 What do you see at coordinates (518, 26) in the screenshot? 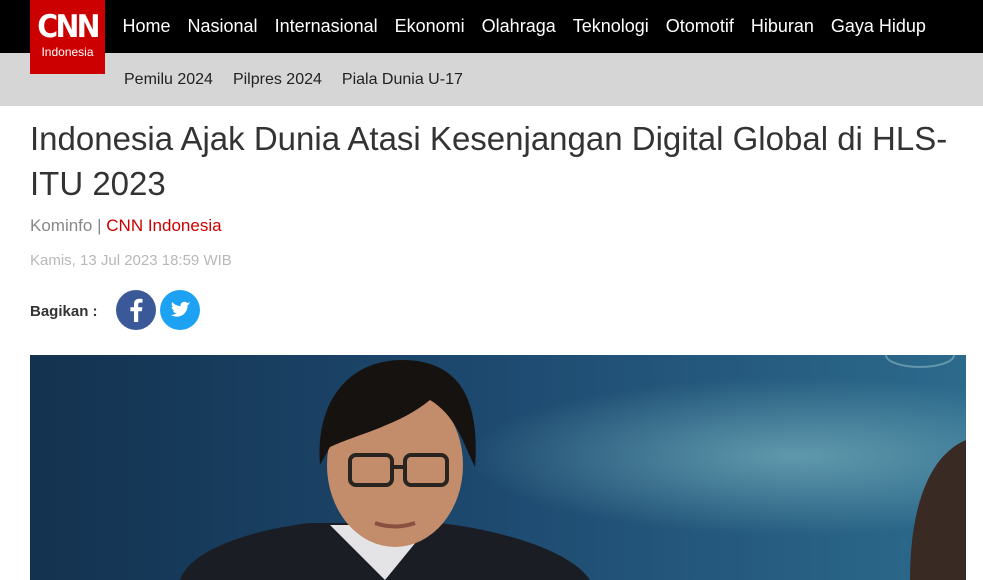
I see `nav-item-olahraga: Olahraga` at bounding box center [518, 26].